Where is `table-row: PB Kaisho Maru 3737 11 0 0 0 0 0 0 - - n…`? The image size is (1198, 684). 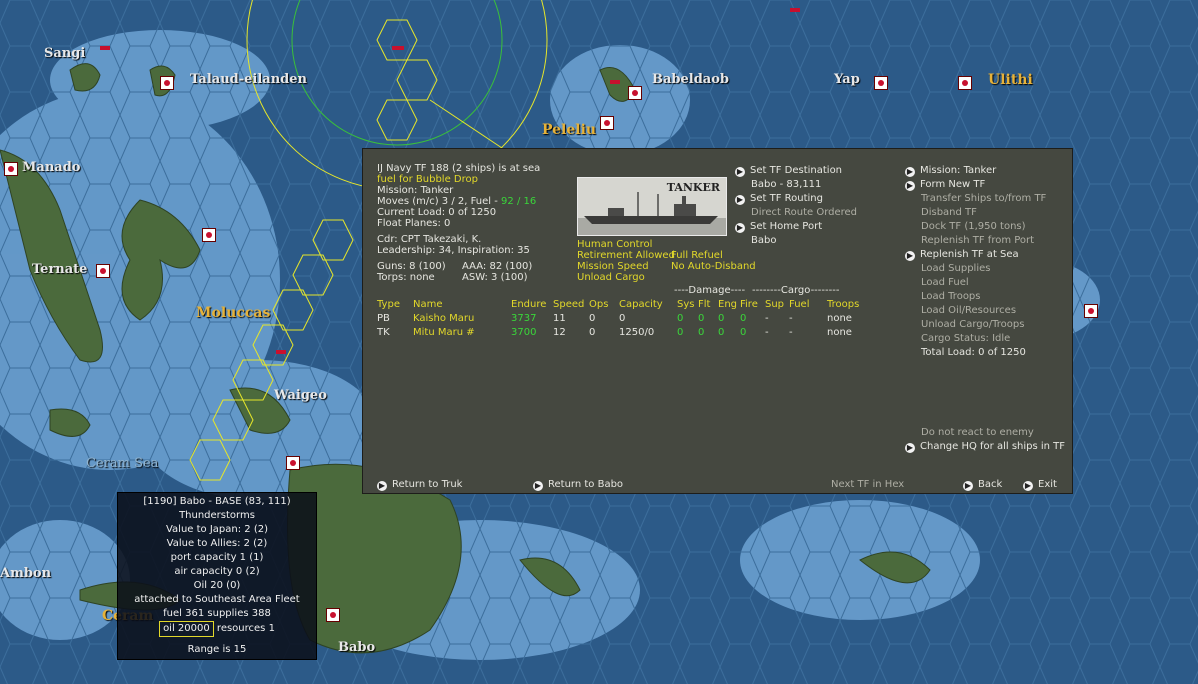 table-row: PB Kaisho Maru 3737 11 0 0 0 0 0 0 - - n… is located at coordinates (627, 318).